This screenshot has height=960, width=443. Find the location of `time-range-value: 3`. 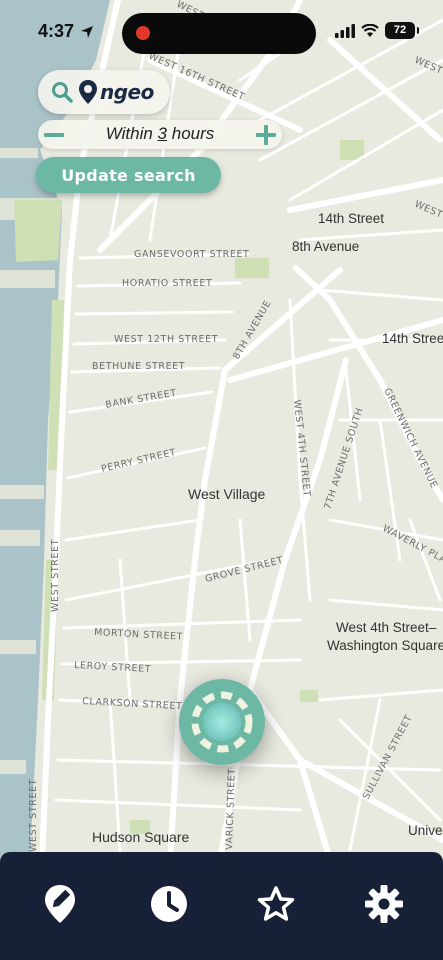

time-range-value: 3 is located at coordinates (162, 133).